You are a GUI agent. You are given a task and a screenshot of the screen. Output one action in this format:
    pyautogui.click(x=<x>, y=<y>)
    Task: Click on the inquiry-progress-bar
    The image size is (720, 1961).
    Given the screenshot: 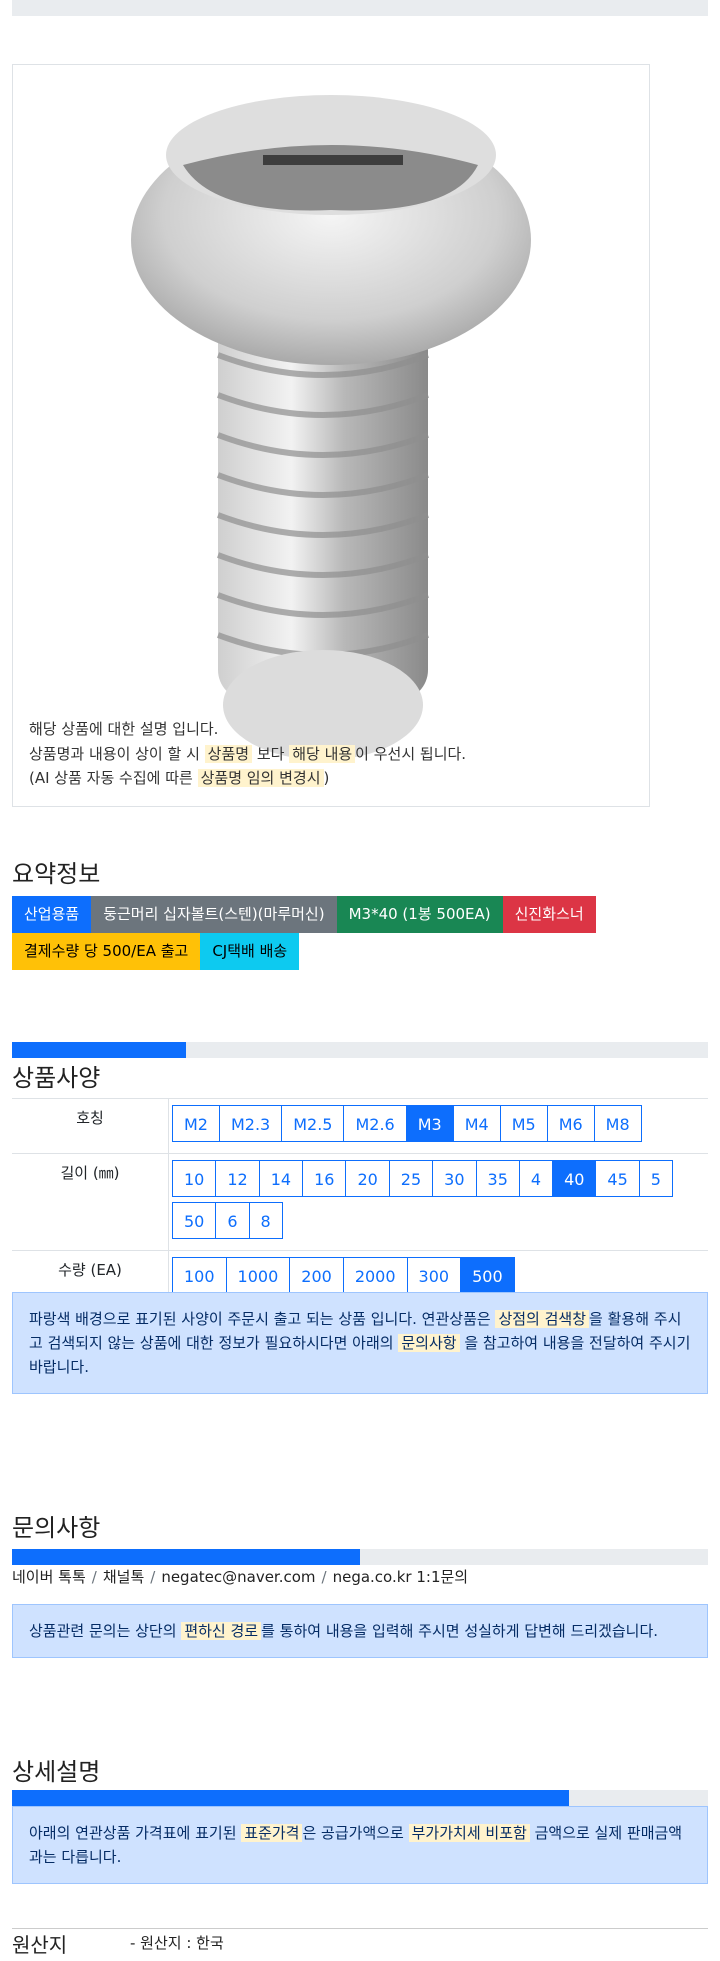 What is the action you would take?
    pyautogui.click(x=360, y=1557)
    